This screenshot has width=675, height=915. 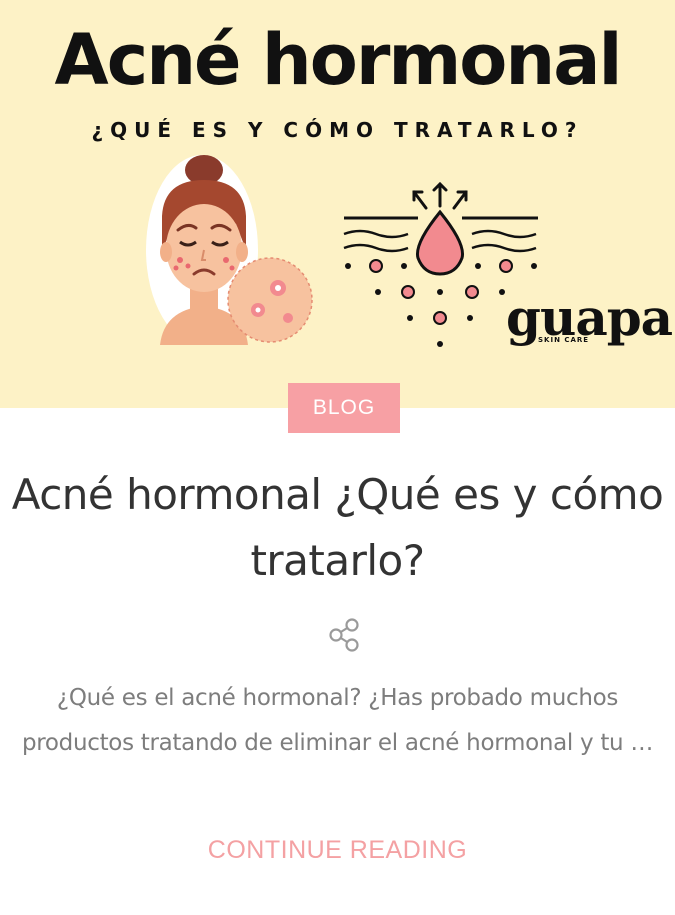 I want to click on hero-subtitle: ¿QUÉ ES Y CÓMO TRATARLO?, so click(x=337, y=130).